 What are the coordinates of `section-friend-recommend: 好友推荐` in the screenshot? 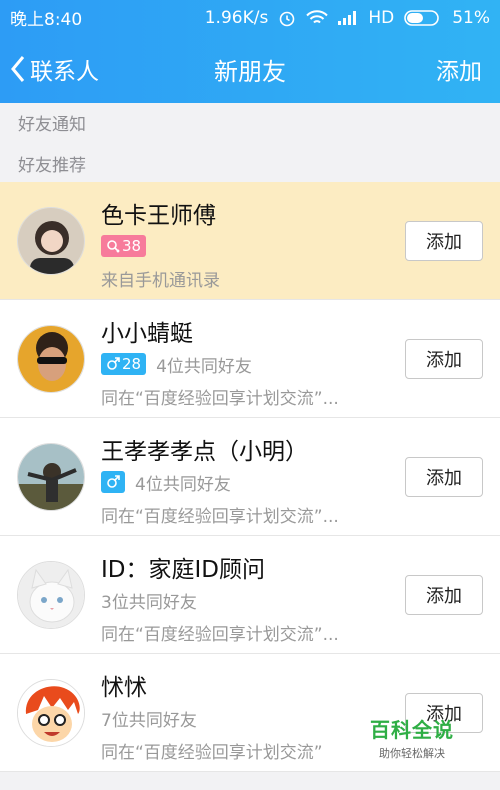 It's located at (52, 166).